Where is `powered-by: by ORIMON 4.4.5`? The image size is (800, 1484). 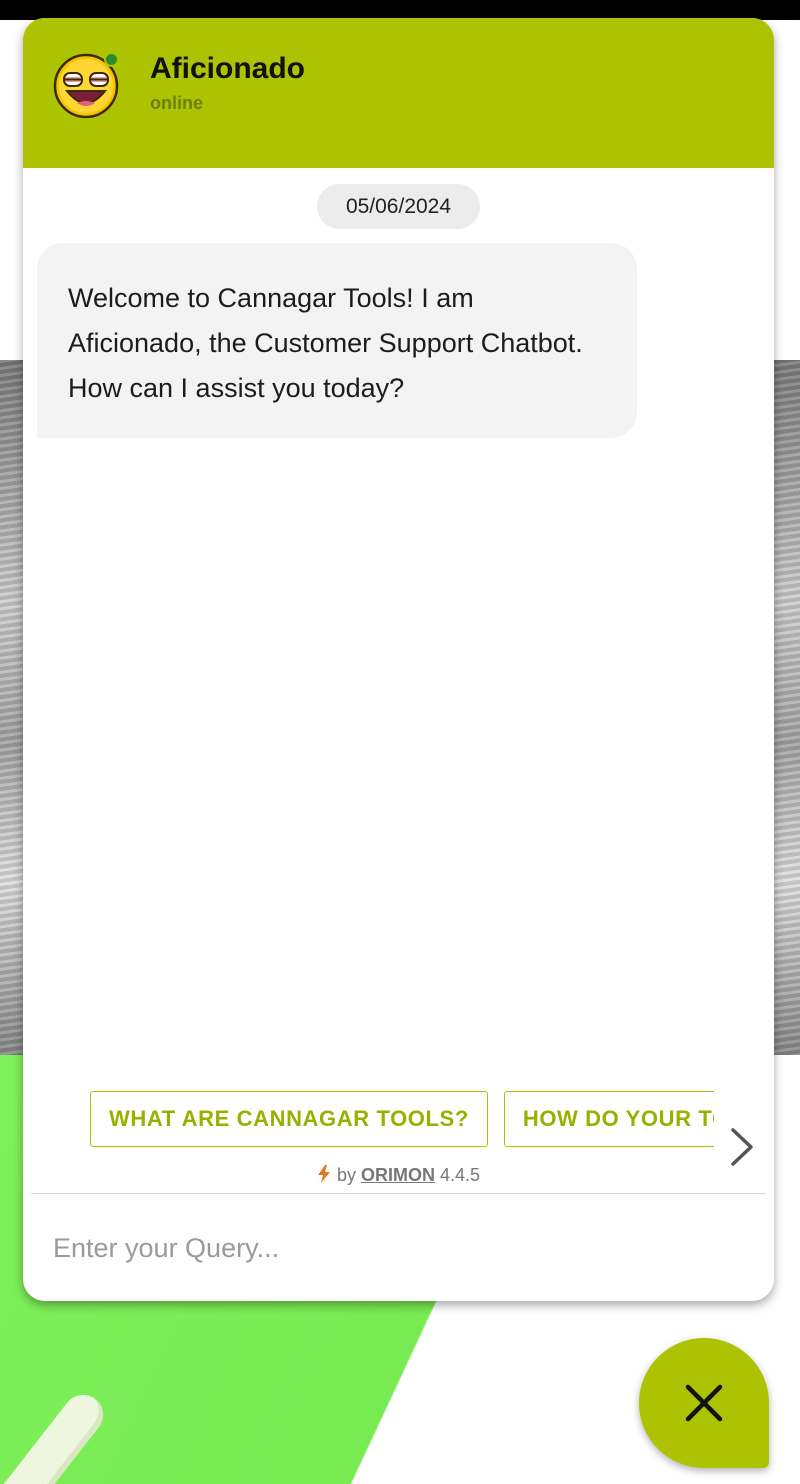 powered-by: by ORIMON 4.4.5 is located at coordinates (398, 1175).